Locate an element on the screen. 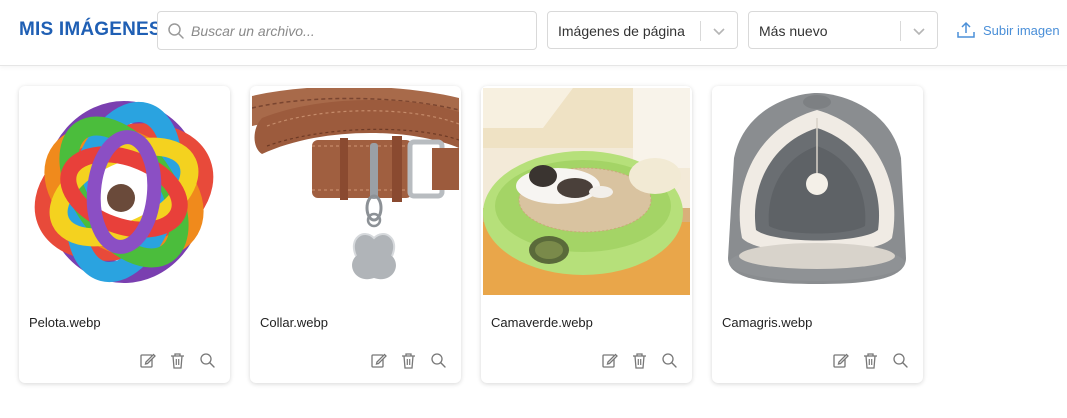 The image size is (1067, 418). search-input is located at coordinates (361, 30).